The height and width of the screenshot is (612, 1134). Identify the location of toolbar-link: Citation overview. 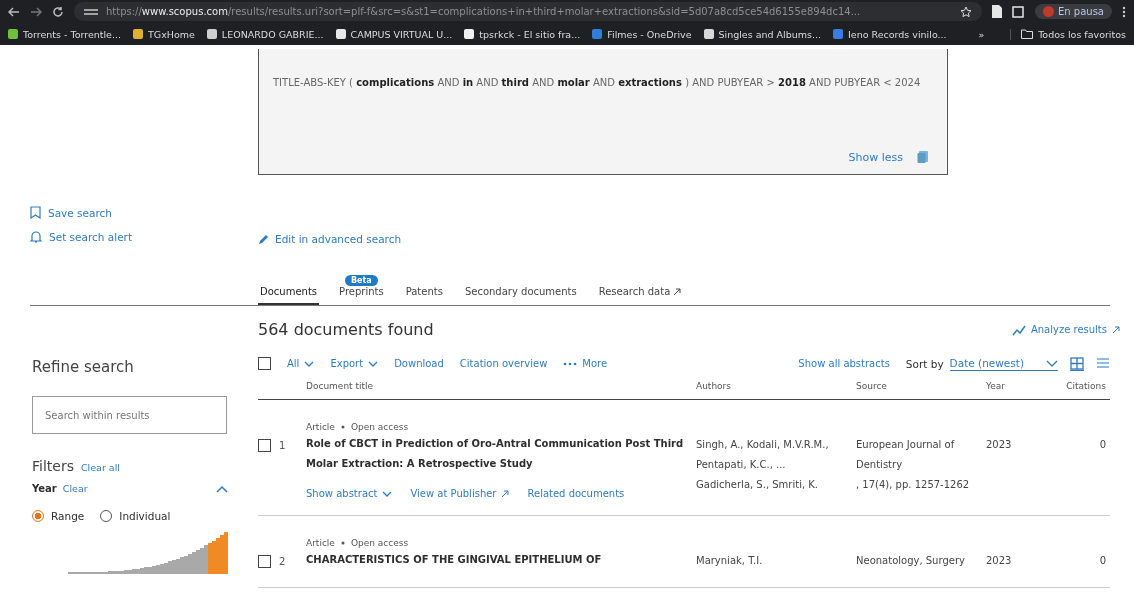
(503, 363).